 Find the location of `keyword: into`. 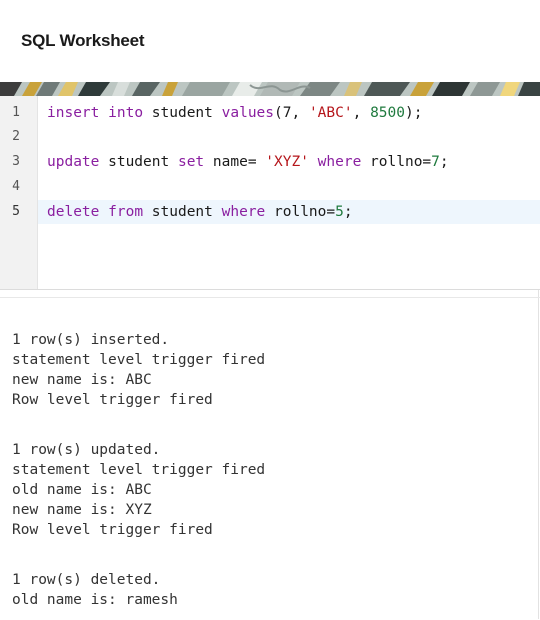

keyword: into is located at coordinates (126, 113).